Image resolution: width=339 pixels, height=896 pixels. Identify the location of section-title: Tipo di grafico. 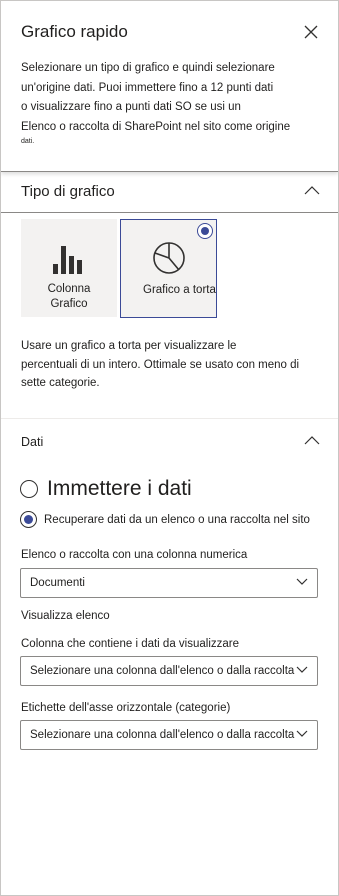
(68, 191).